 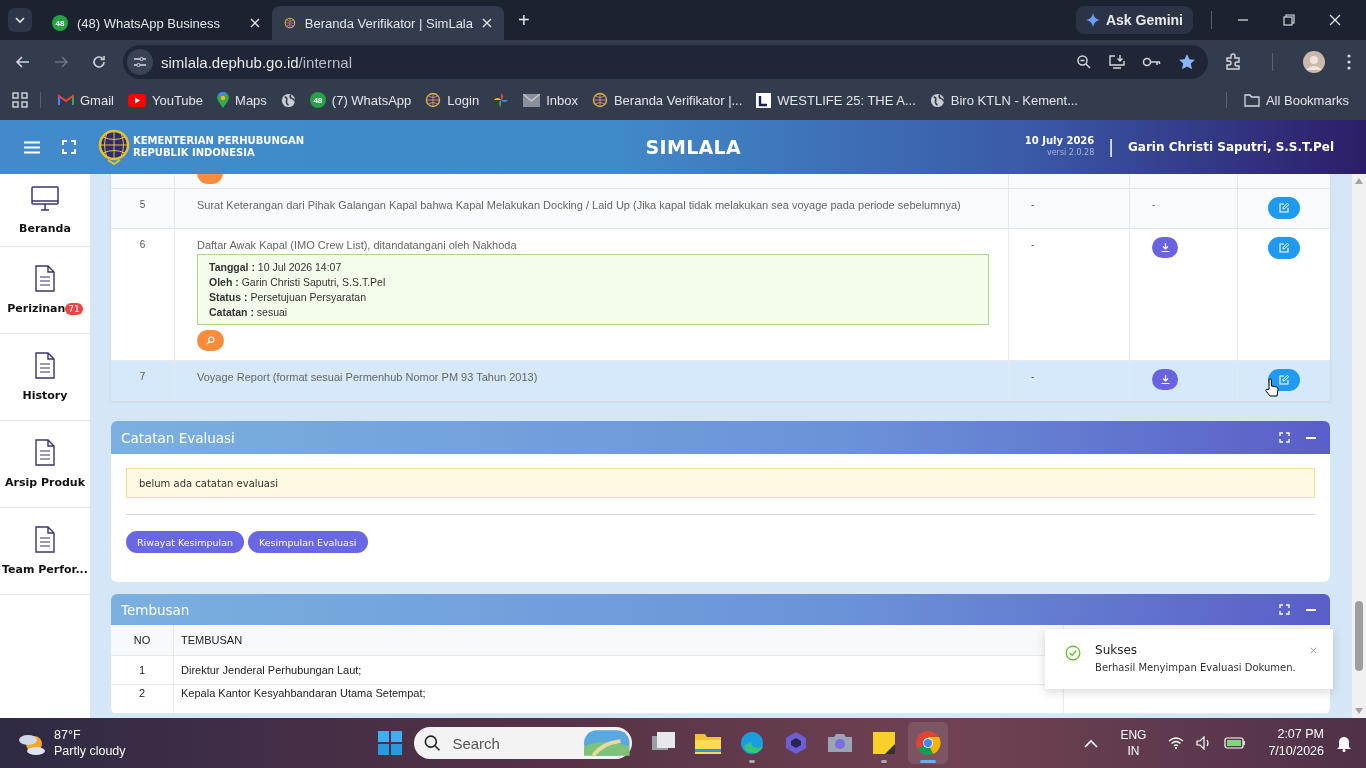 I want to click on row-number: 5, so click(x=142, y=204).